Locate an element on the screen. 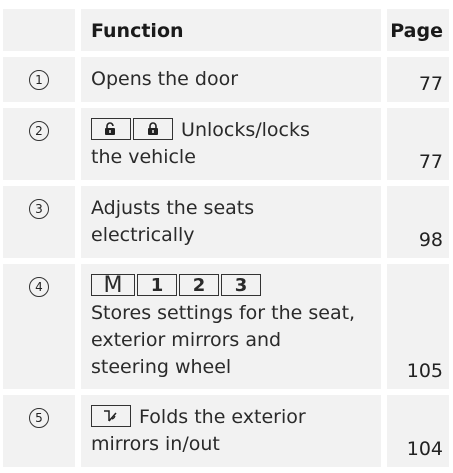  row-text: mirrors in/out is located at coordinates (155, 444).